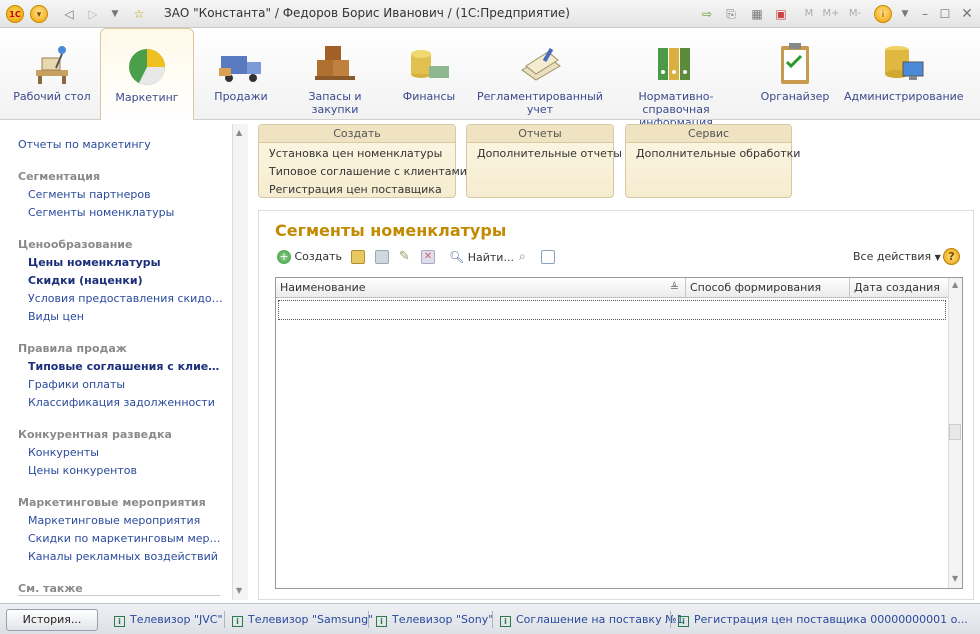  What do you see at coordinates (429, 74) in the screenshot?
I see `section-finance: Финансы` at bounding box center [429, 74].